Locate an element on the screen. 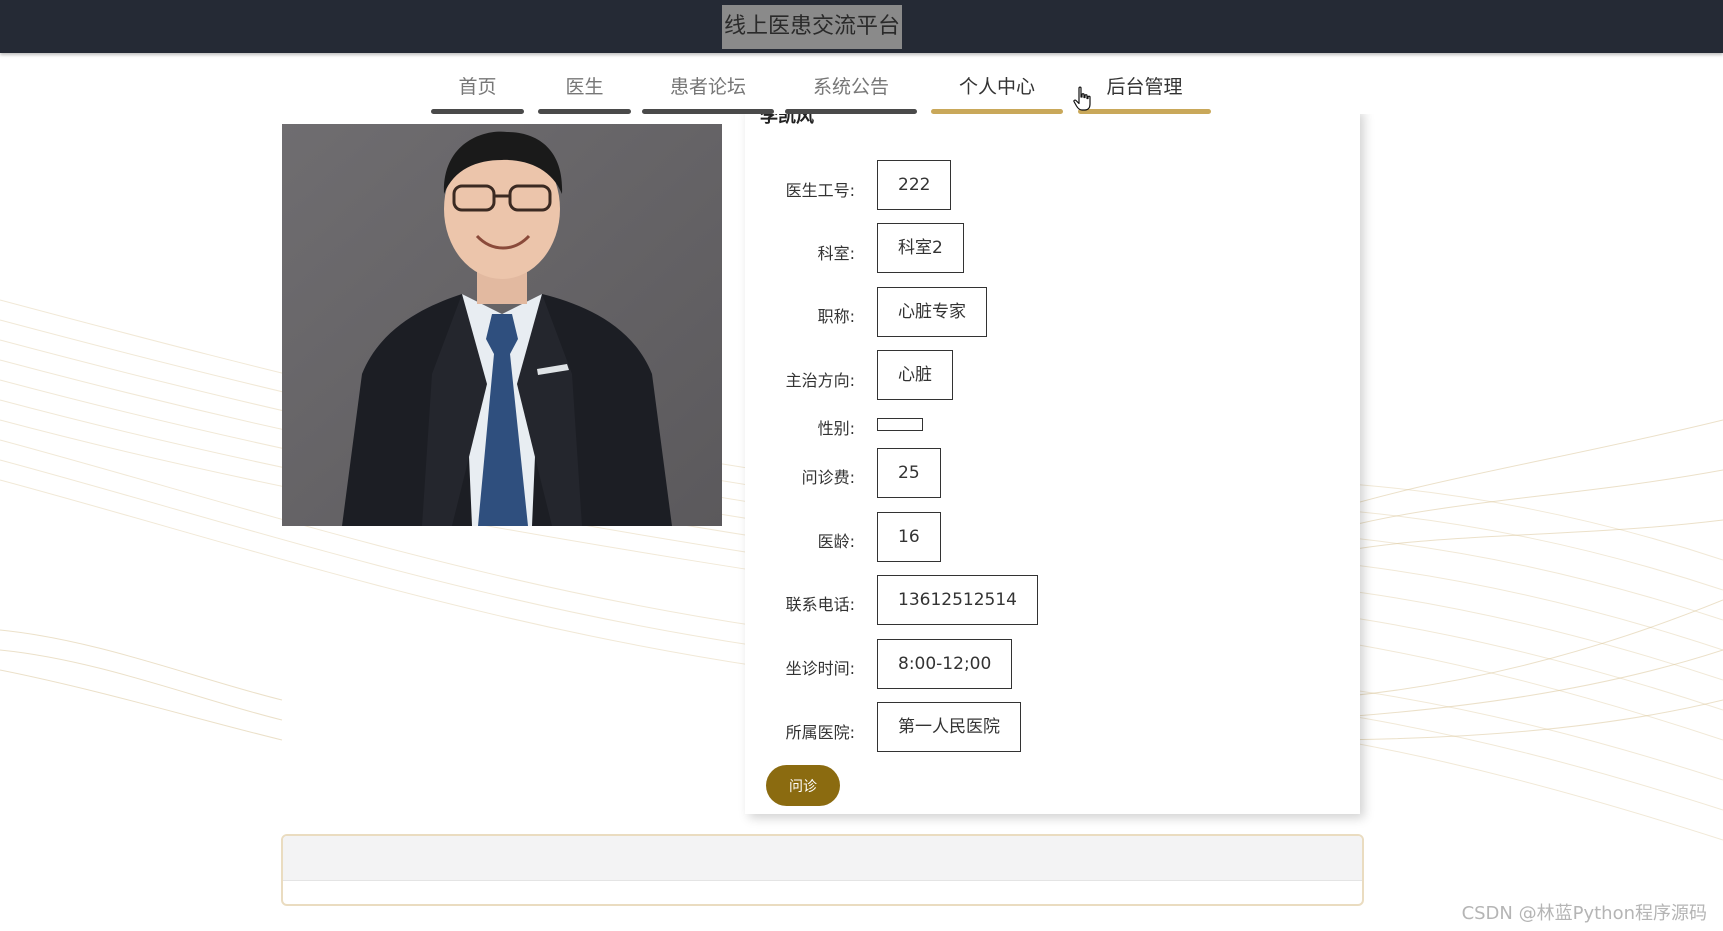  field-label-department: 科室: is located at coordinates (836, 253).